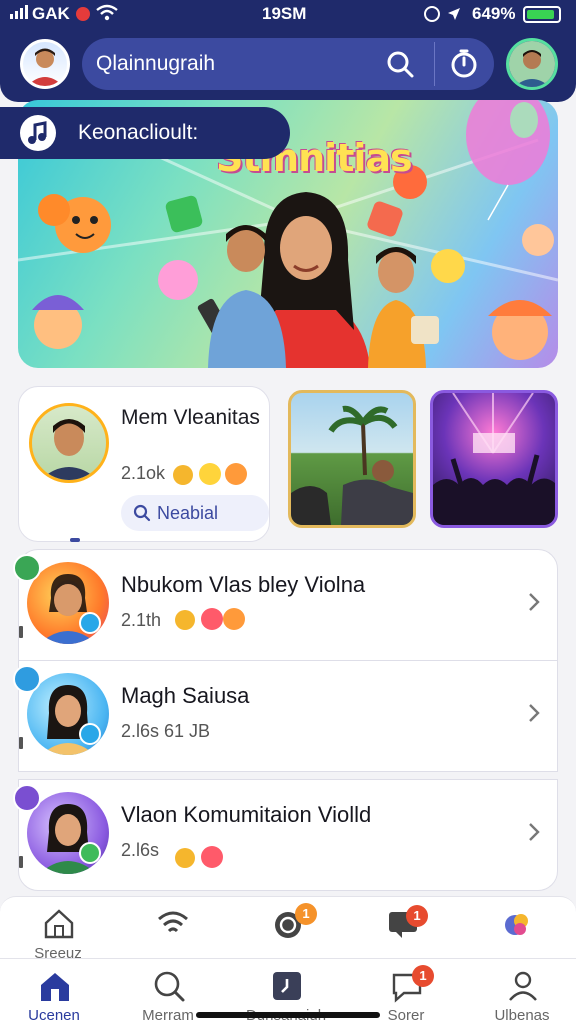 Image resolution: width=576 pixels, height=1024 pixels. I want to click on record-icon, so click(83, 14).